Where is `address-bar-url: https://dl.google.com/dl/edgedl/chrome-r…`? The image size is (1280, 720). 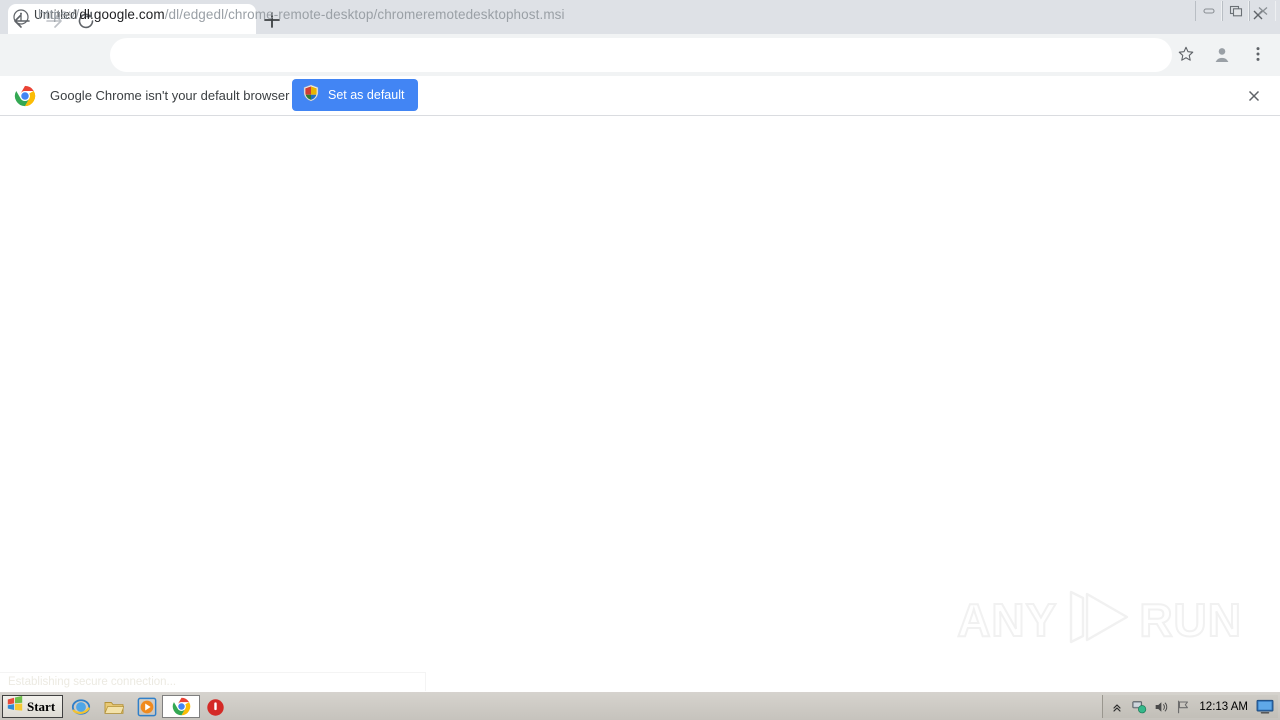
address-bar-url: https://dl.google.com/dl/edgedl/chrome-r… is located at coordinates (301, 14).